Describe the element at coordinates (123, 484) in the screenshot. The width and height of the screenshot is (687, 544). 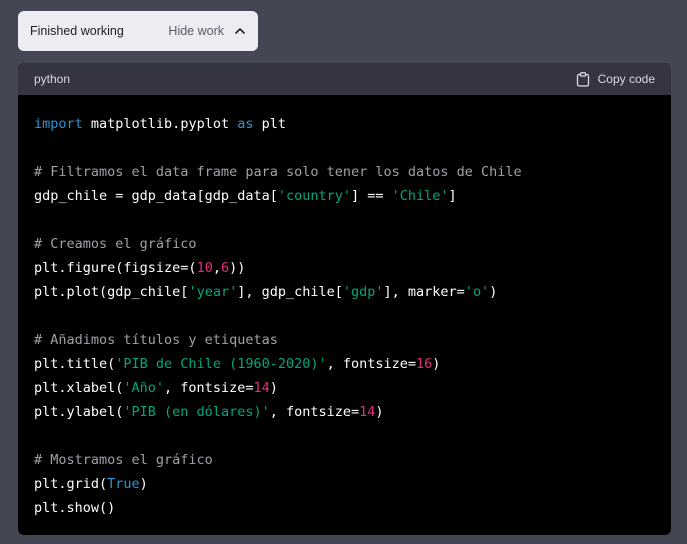
I see `keyword-token: True` at that location.